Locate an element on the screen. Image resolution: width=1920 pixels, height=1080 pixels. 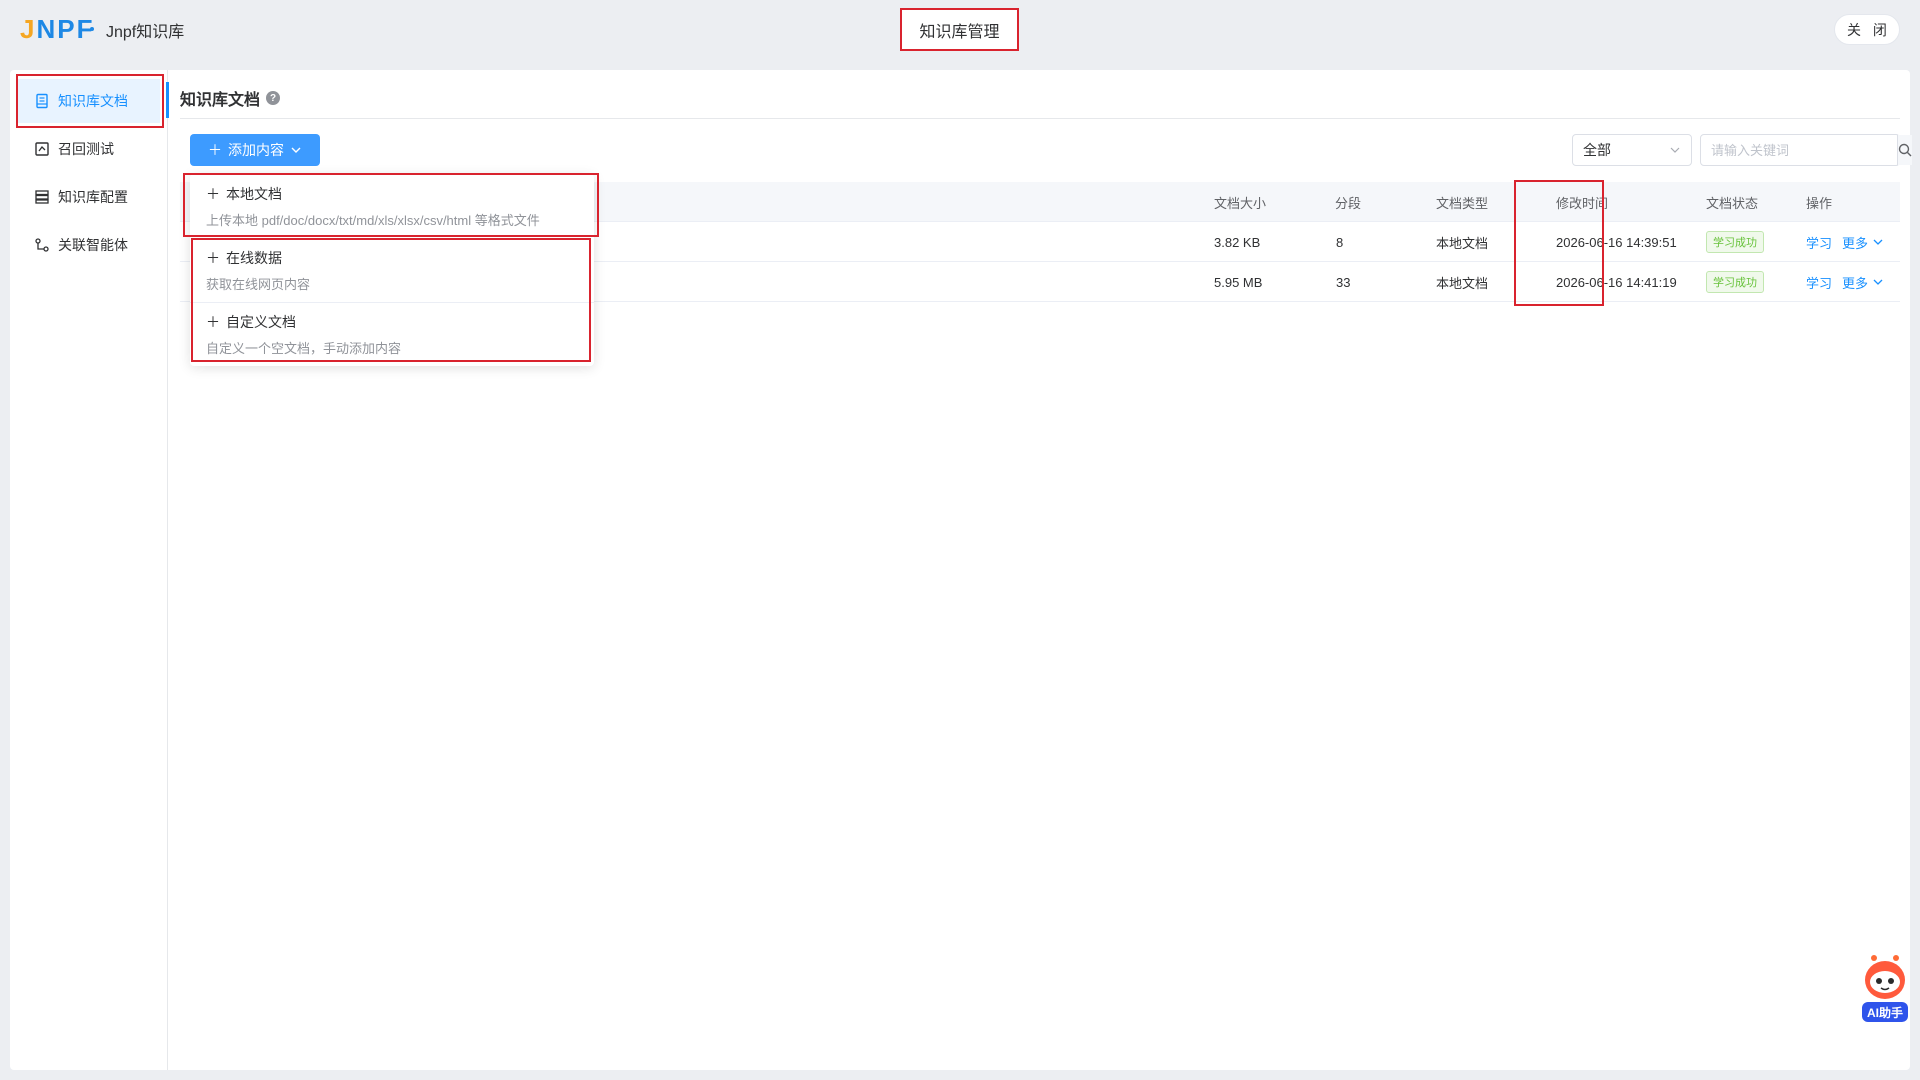
close-button: 关 闭 is located at coordinates (1867, 29).